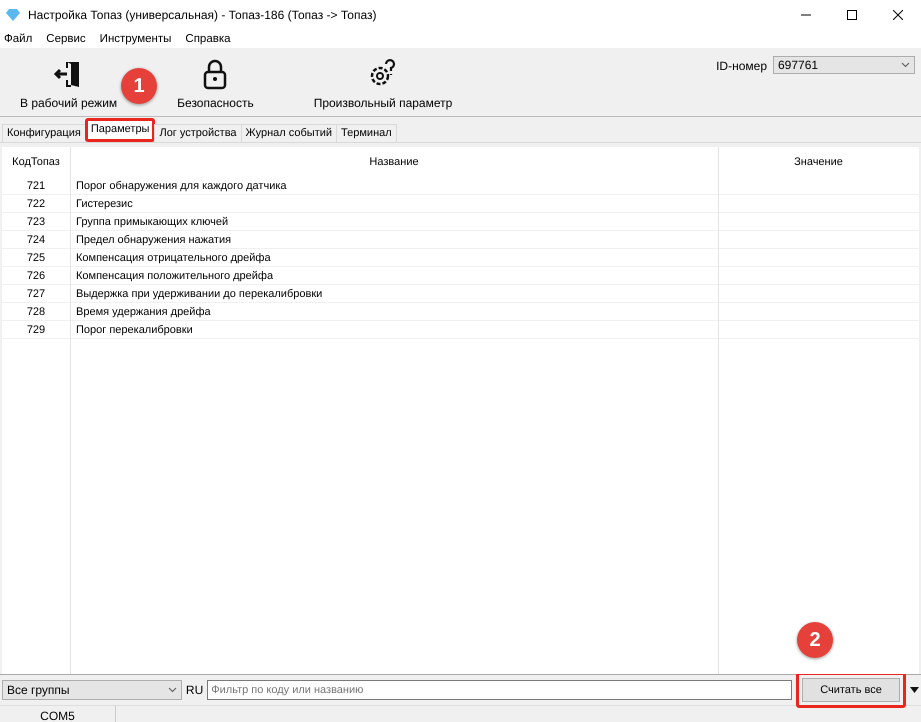  Describe the element at coordinates (36, 240) in the screenshot. I see `table-cell: 724` at that location.